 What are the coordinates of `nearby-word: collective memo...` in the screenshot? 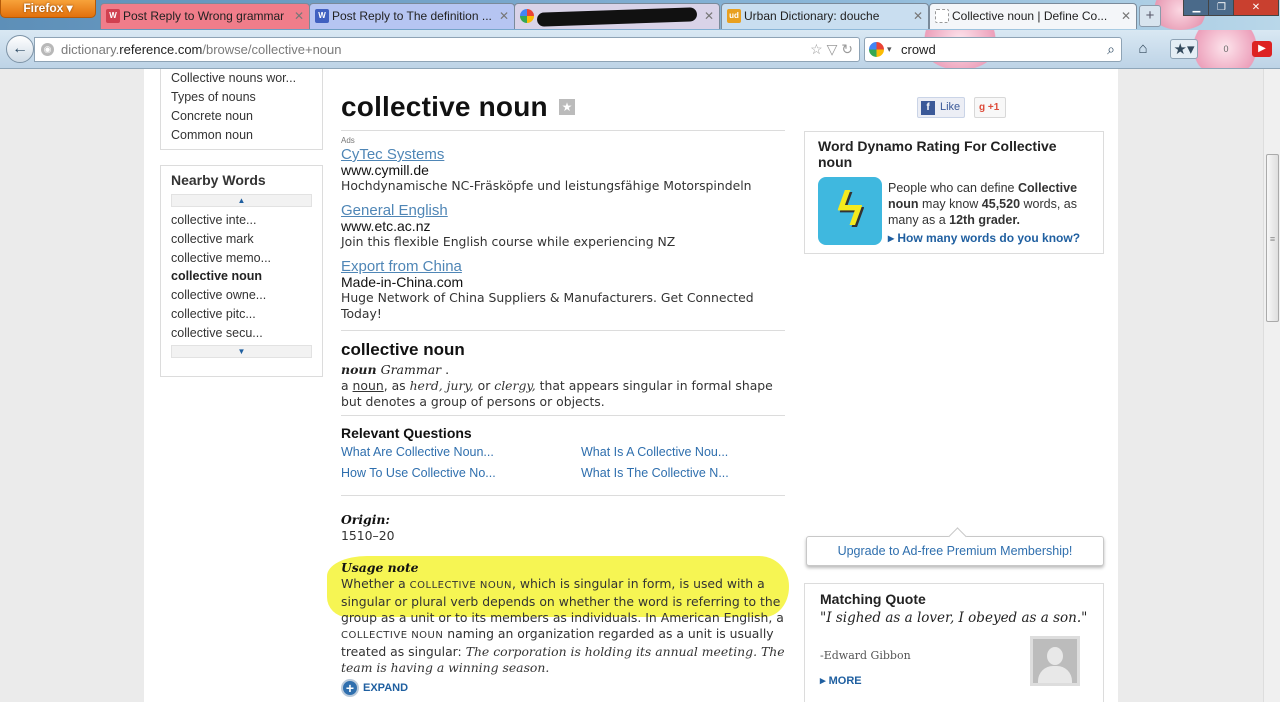 It's located at (241, 258).